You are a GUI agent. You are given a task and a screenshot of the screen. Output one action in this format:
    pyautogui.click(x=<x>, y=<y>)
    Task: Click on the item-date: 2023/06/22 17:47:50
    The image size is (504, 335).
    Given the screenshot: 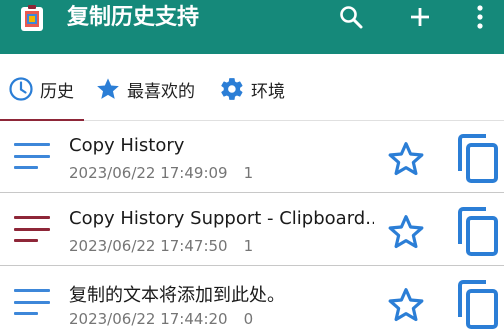 What is the action you would take?
    pyautogui.click(x=148, y=246)
    